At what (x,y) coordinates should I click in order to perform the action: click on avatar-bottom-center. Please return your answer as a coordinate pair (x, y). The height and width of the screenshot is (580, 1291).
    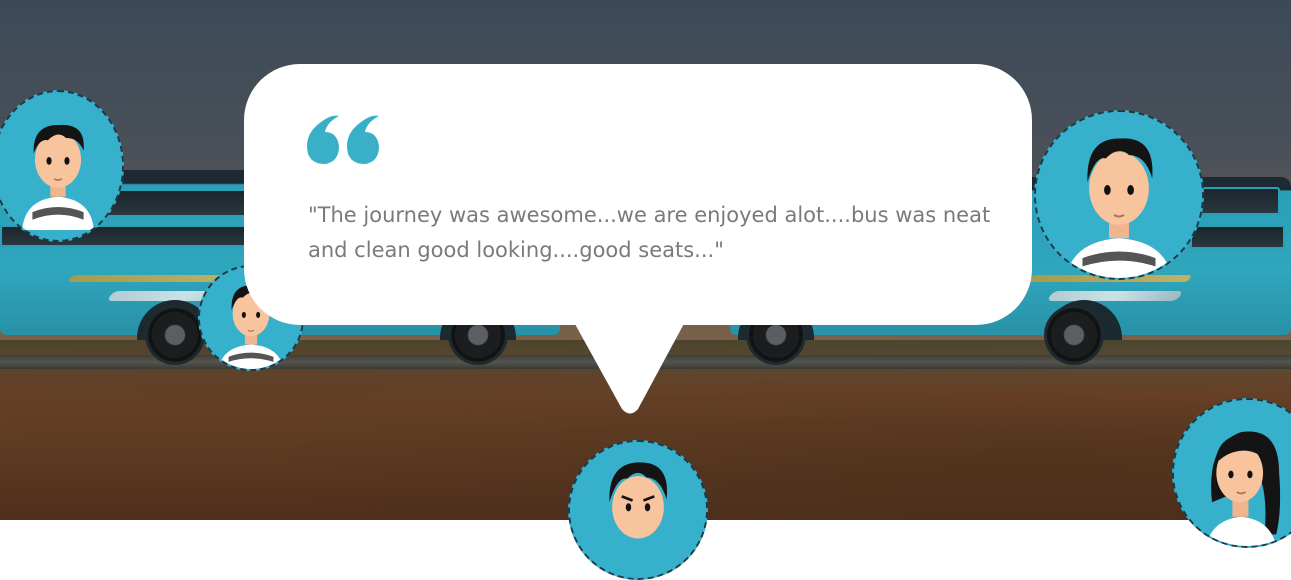
    Looking at the image, I should click on (638, 510).